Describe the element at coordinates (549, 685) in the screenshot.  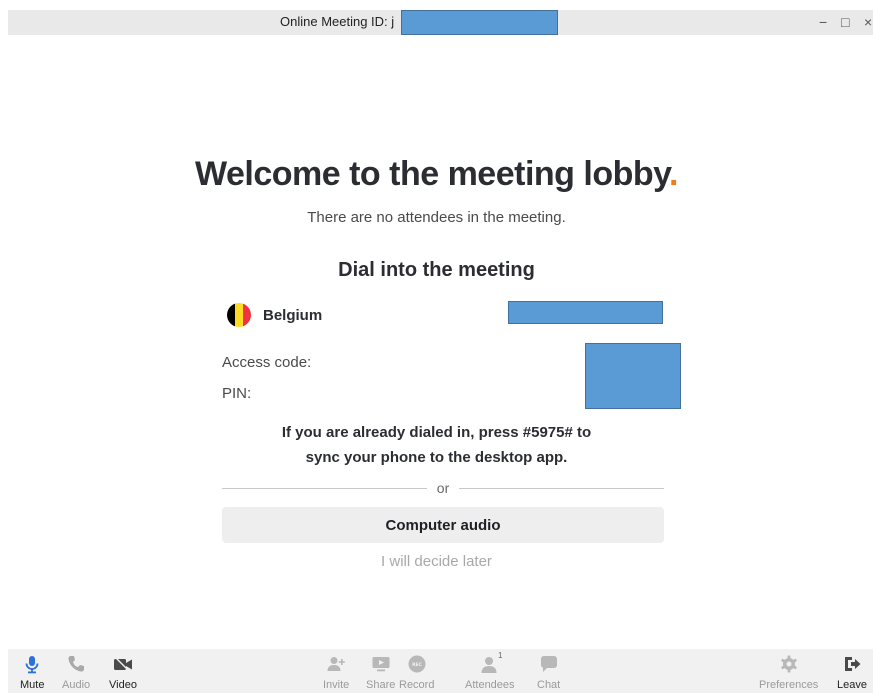
I see `chat-label: Chat` at that location.